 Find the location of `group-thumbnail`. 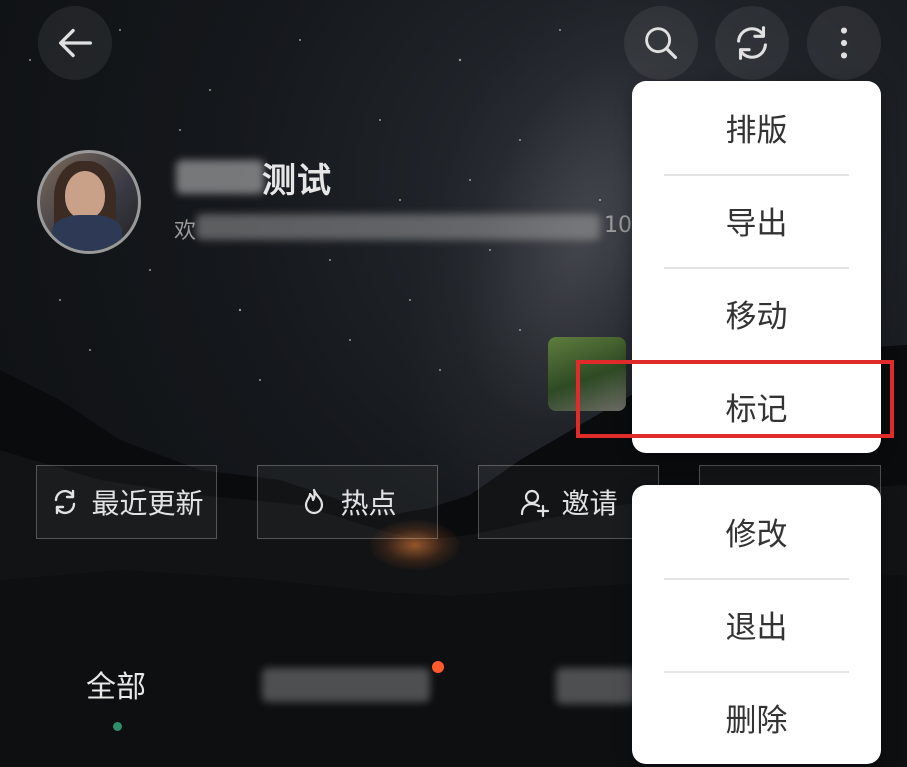

group-thumbnail is located at coordinates (587, 374).